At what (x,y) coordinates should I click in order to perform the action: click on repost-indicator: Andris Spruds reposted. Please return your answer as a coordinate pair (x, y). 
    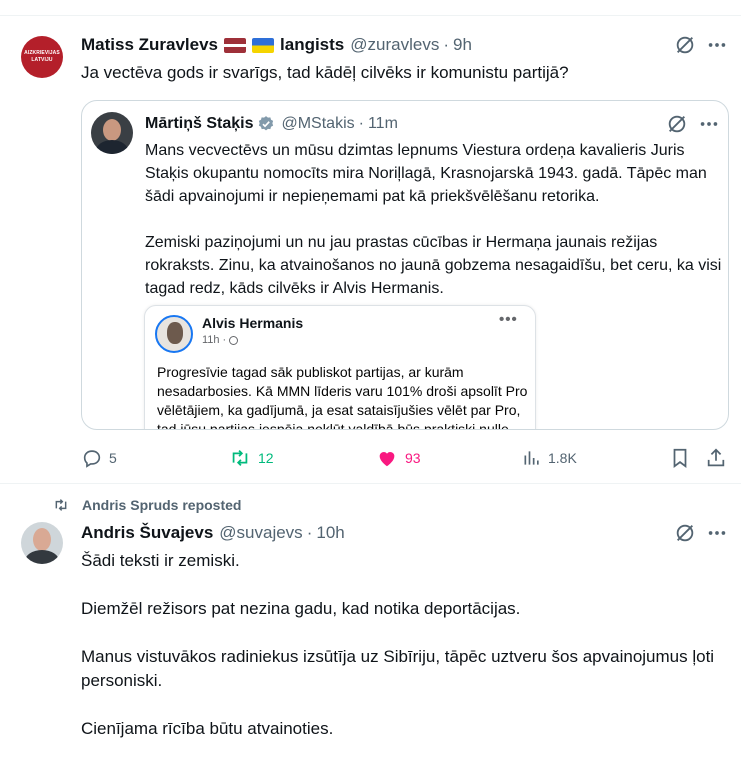
    Looking at the image, I should click on (146, 505).